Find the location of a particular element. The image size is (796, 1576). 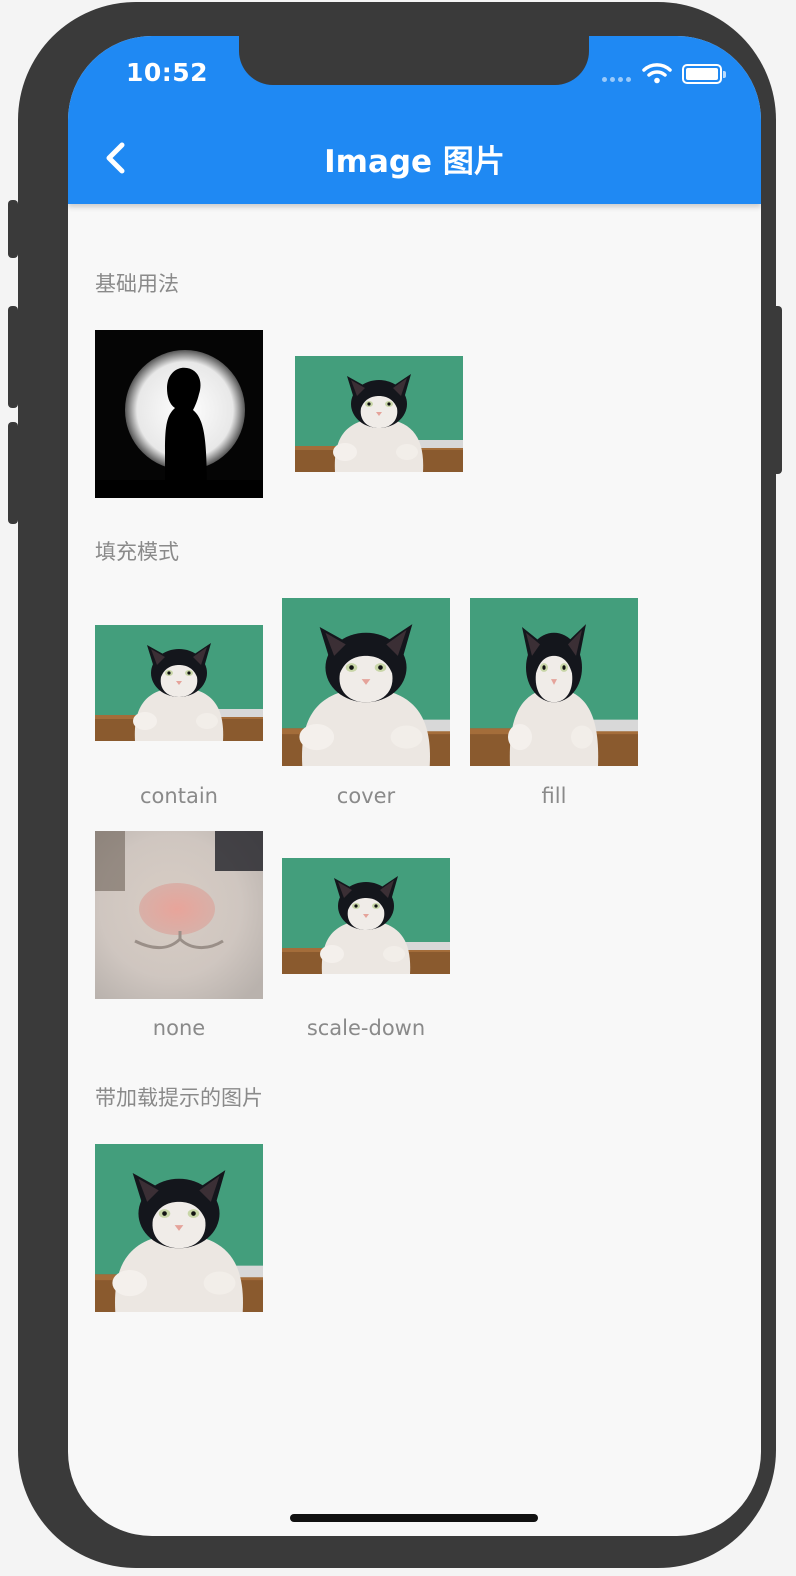

cat-image is located at coordinates (379, 414).